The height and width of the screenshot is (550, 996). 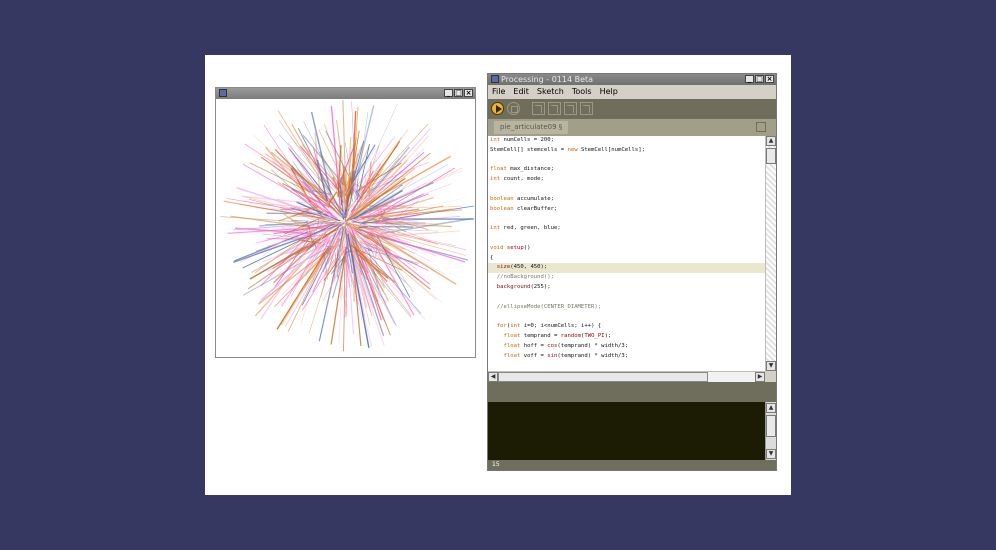 What do you see at coordinates (771, 141) in the screenshot?
I see `scroll-up-icon: ▲` at bounding box center [771, 141].